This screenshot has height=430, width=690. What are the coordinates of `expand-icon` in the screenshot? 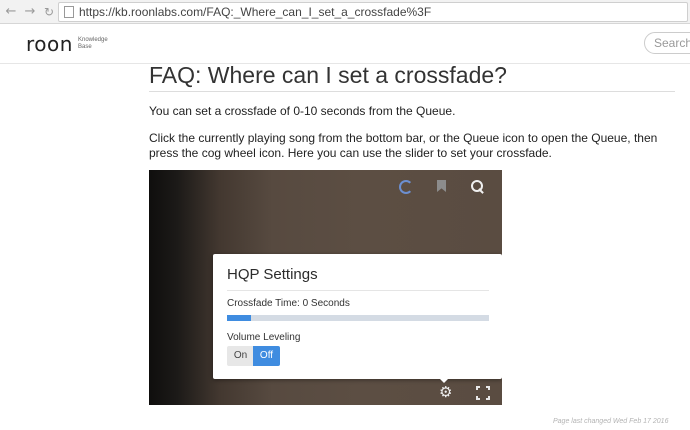 It's located at (483, 393).